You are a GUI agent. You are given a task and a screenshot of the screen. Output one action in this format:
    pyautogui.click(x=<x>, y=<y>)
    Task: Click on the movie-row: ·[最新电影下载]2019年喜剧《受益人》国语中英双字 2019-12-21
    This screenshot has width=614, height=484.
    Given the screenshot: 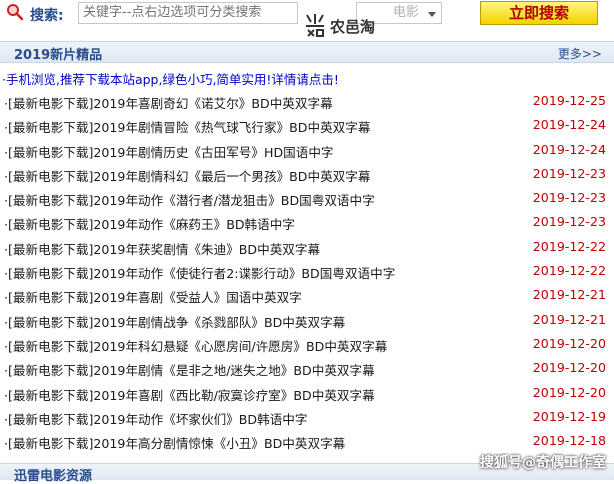 What is the action you would take?
    pyautogui.click(x=307, y=296)
    